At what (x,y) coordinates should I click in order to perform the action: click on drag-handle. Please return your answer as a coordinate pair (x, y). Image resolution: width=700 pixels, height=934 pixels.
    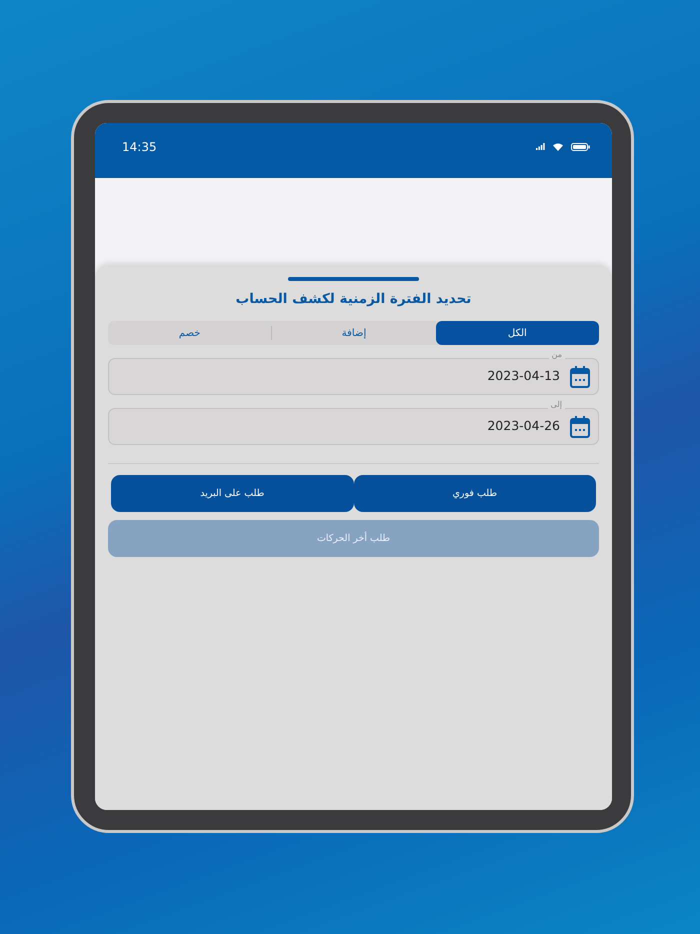
    Looking at the image, I should click on (353, 279).